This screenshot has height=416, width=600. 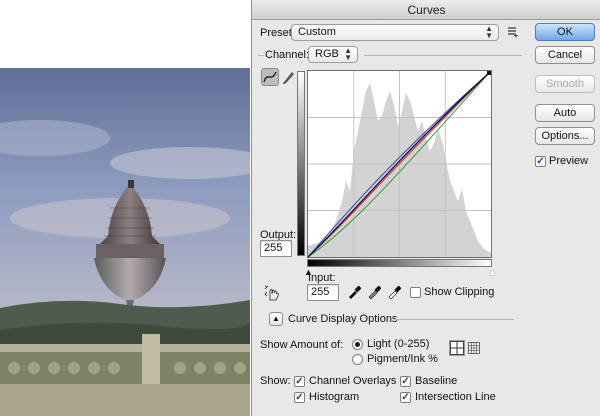 What do you see at coordinates (261, 55) in the screenshot?
I see `channel-group-line-left` at bounding box center [261, 55].